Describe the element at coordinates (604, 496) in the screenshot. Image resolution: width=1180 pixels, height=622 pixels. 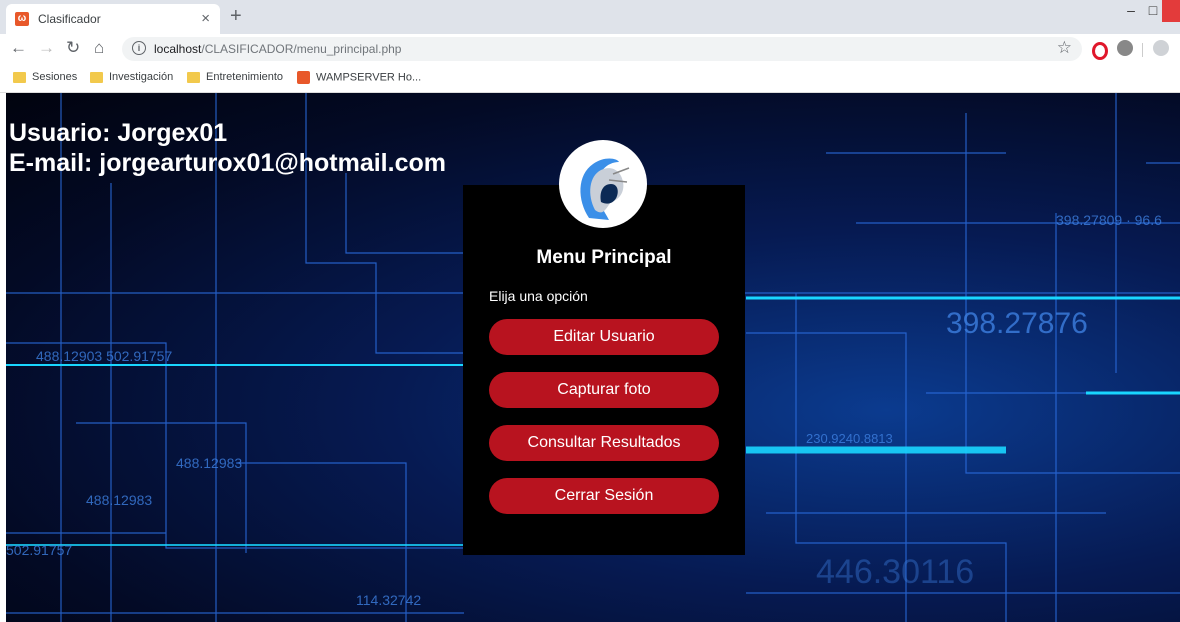
I see `logout-button: Cerrar Sesión` at that location.